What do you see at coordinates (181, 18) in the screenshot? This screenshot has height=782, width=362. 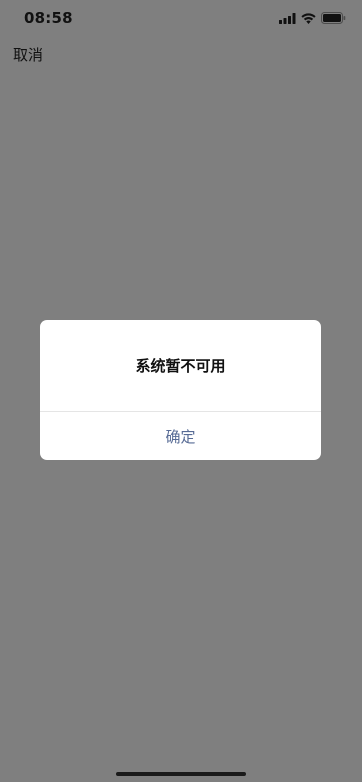 I see `status-bar: 08:58` at bounding box center [181, 18].